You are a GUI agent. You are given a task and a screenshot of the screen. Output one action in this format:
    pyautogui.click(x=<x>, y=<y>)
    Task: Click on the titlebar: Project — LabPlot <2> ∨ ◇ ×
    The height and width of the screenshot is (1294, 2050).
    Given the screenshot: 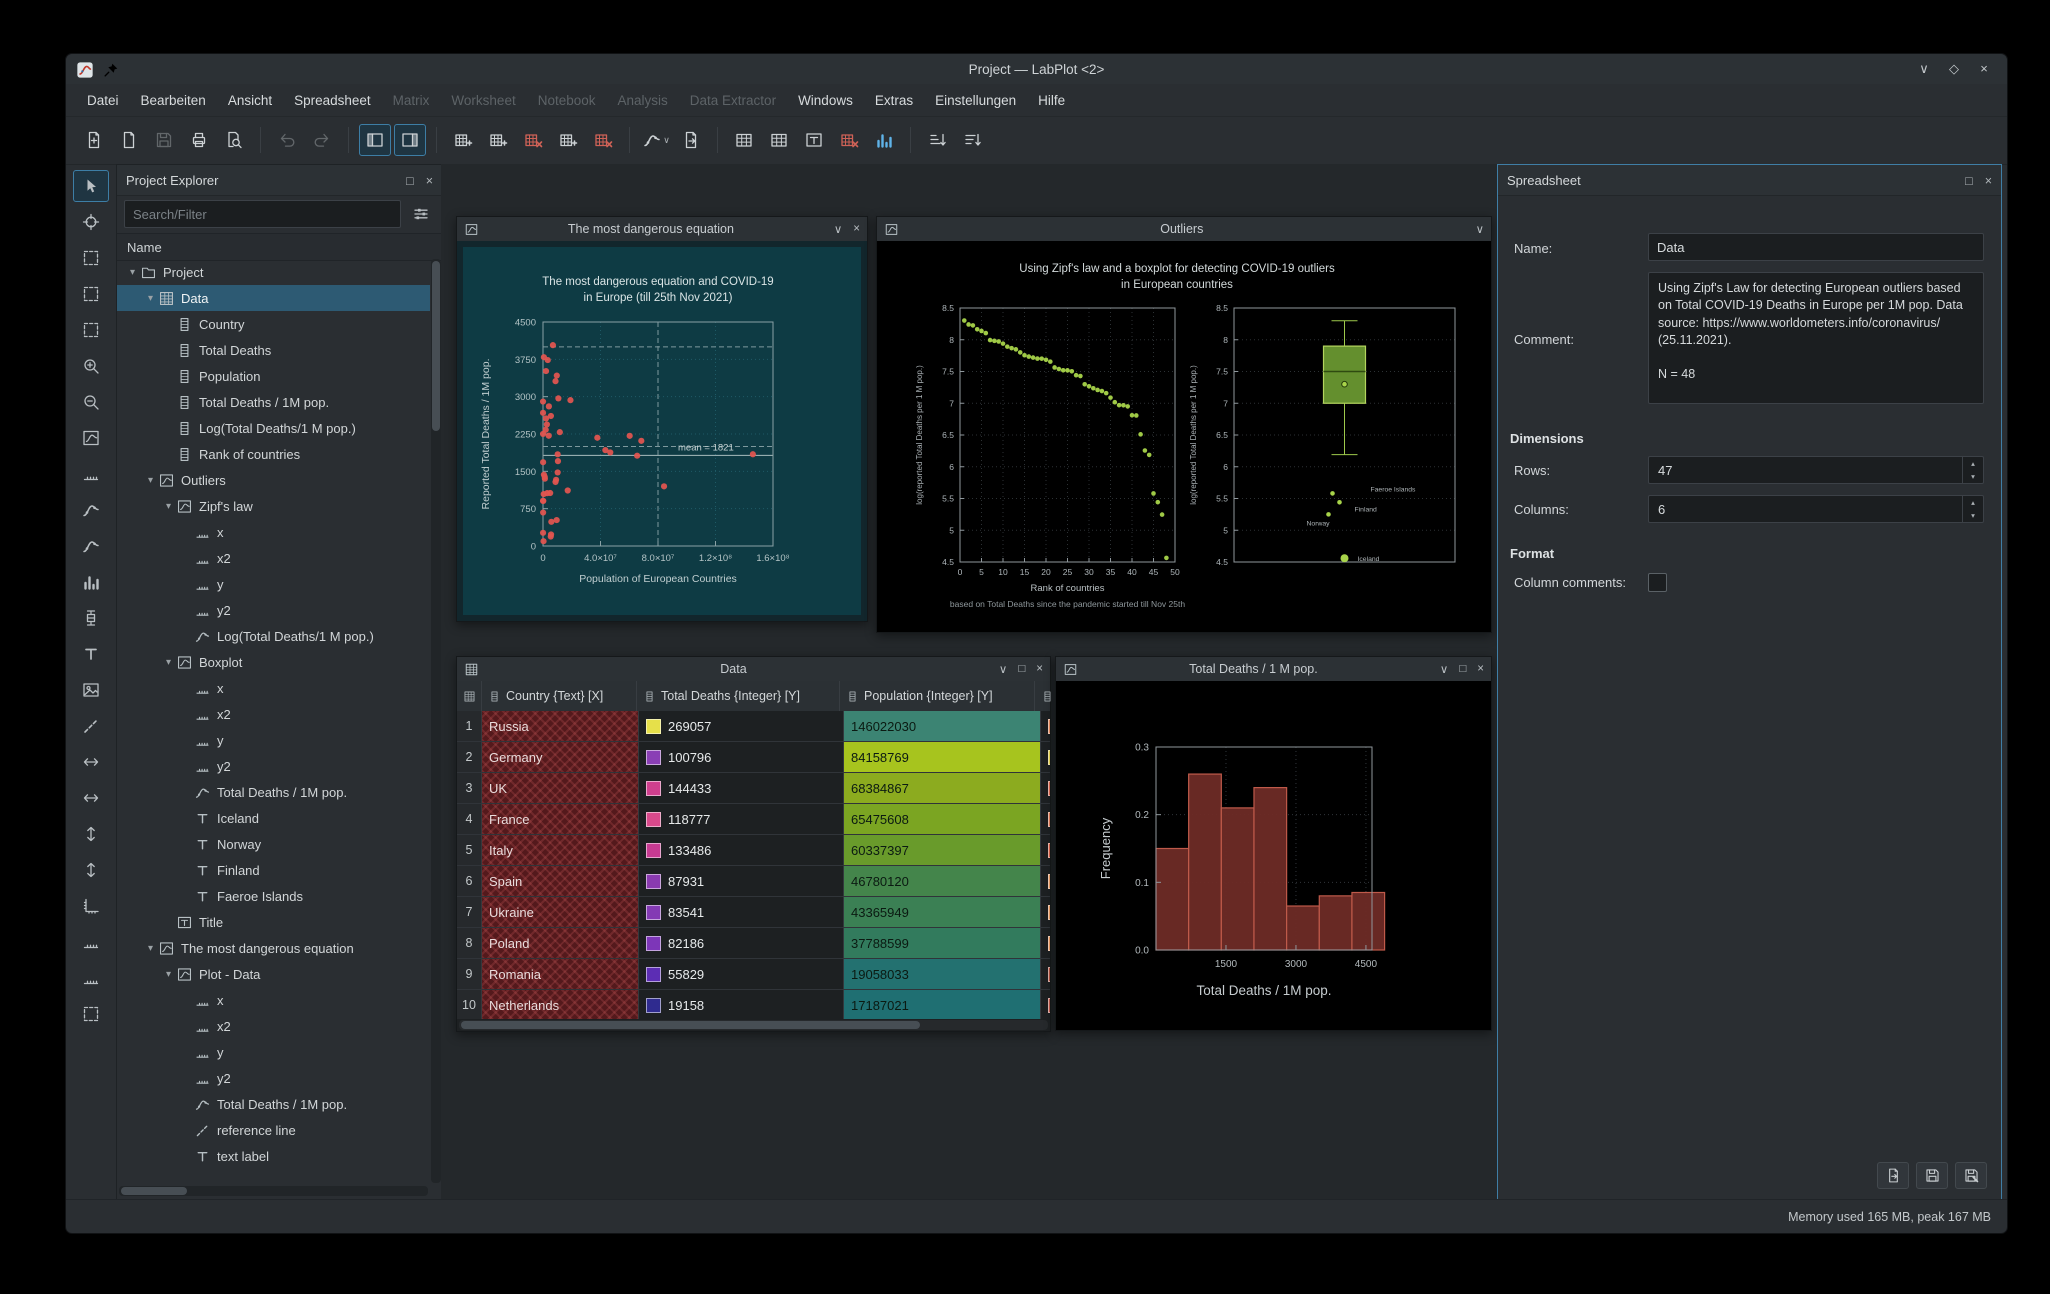 What is the action you would take?
    pyautogui.click(x=1036, y=69)
    